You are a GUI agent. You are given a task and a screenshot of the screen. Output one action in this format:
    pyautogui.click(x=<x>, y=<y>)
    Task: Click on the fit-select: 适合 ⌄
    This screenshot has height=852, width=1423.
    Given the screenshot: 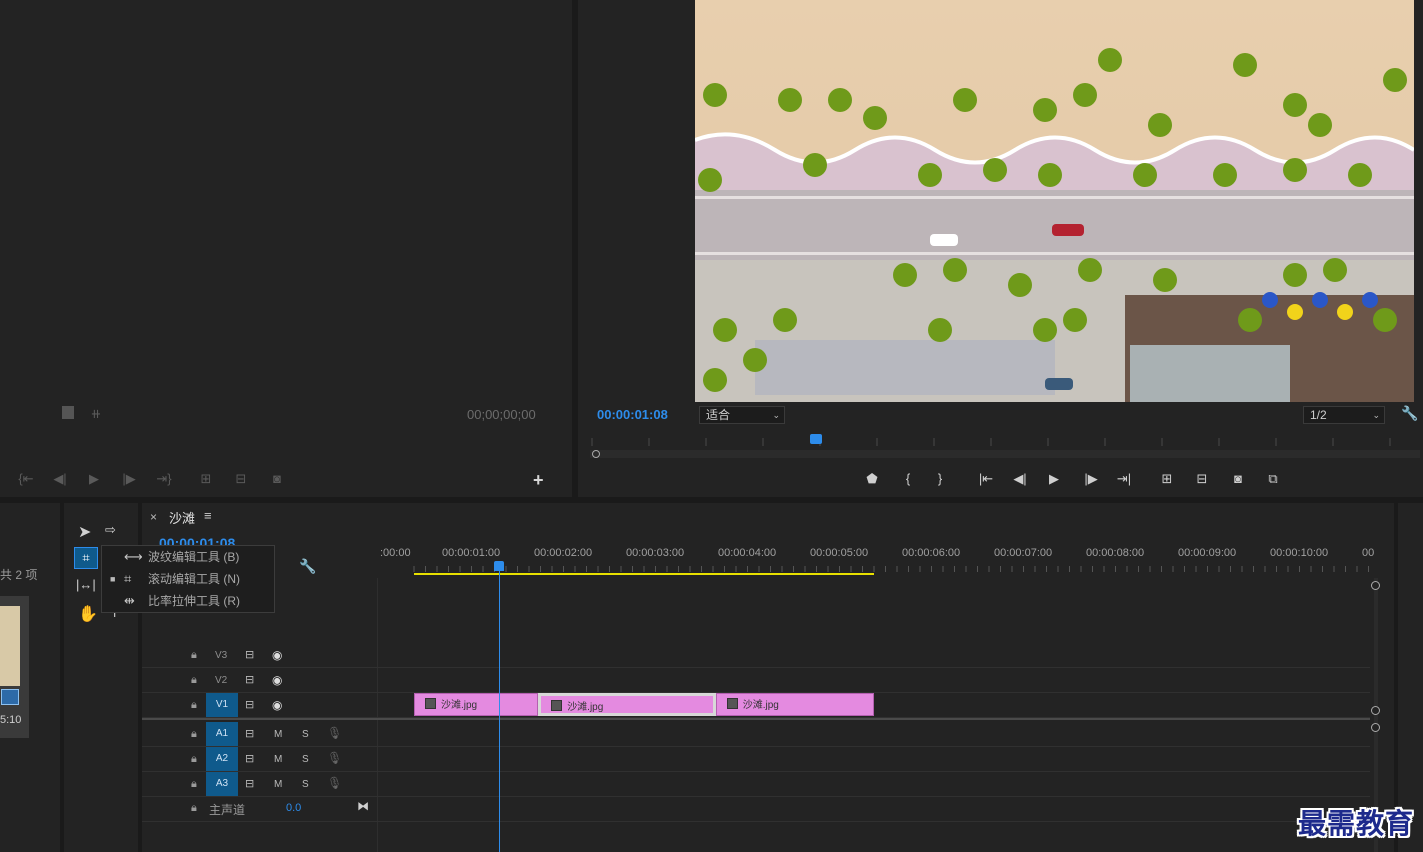 What is the action you would take?
    pyautogui.click(x=742, y=415)
    